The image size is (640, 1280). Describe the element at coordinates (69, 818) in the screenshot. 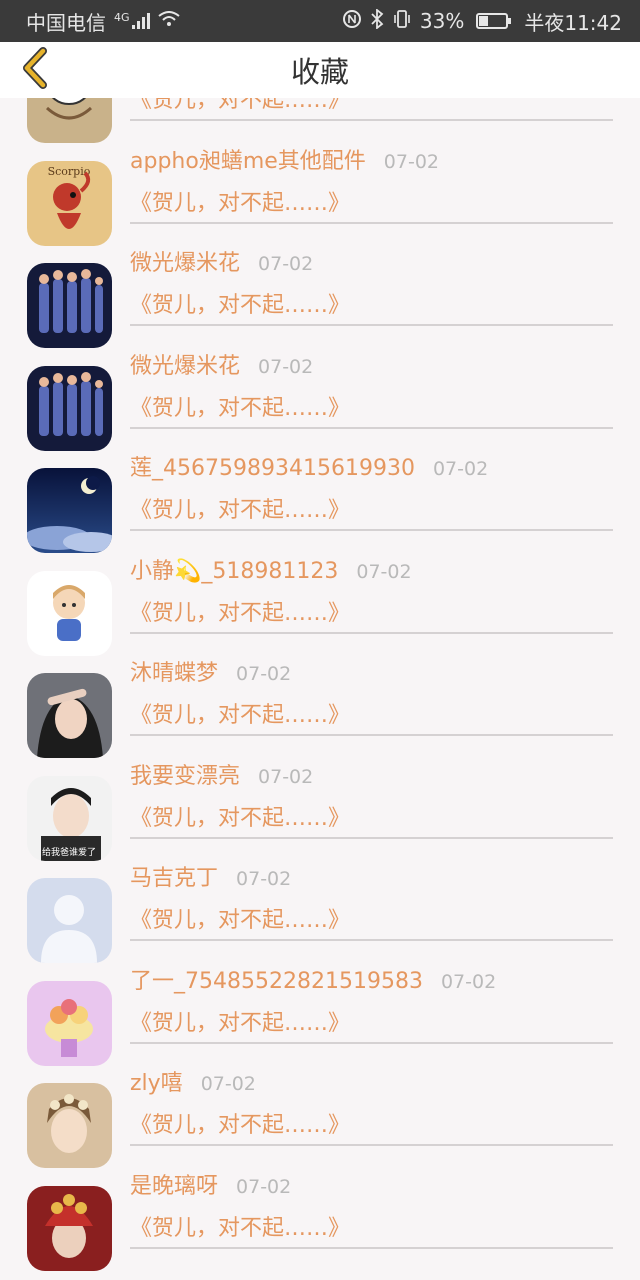

I see `avatar: 给我爸谁爱了` at that location.